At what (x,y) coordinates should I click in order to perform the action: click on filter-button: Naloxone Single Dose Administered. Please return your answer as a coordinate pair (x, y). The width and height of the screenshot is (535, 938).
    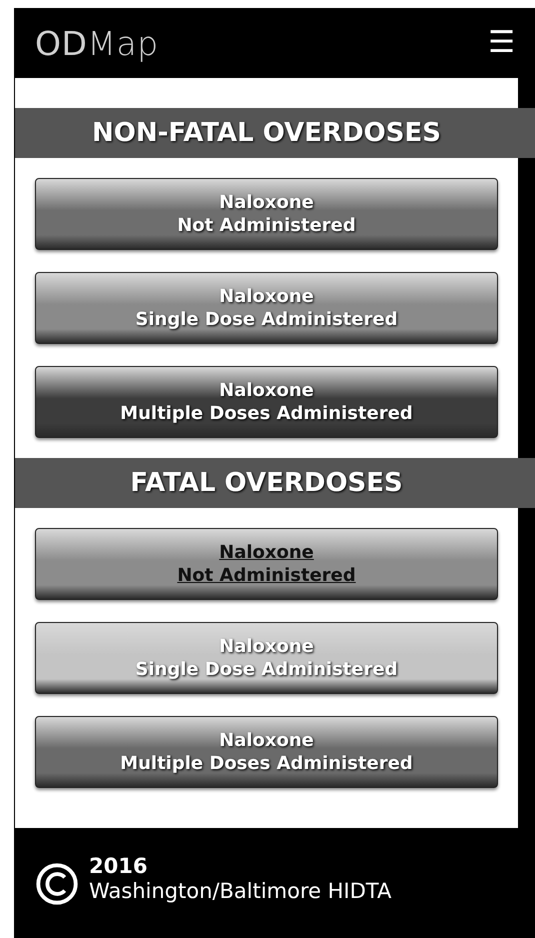
    Looking at the image, I should click on (266, 308).